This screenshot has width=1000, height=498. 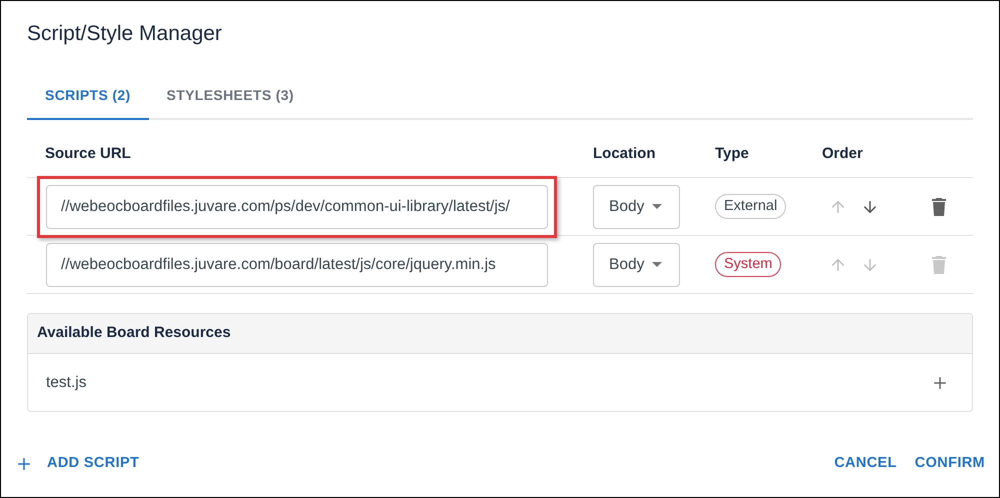 What do you see at coordinates (750, 207) in the screenshot?
I see `type-tag: External` at bounding box center [750, 207].